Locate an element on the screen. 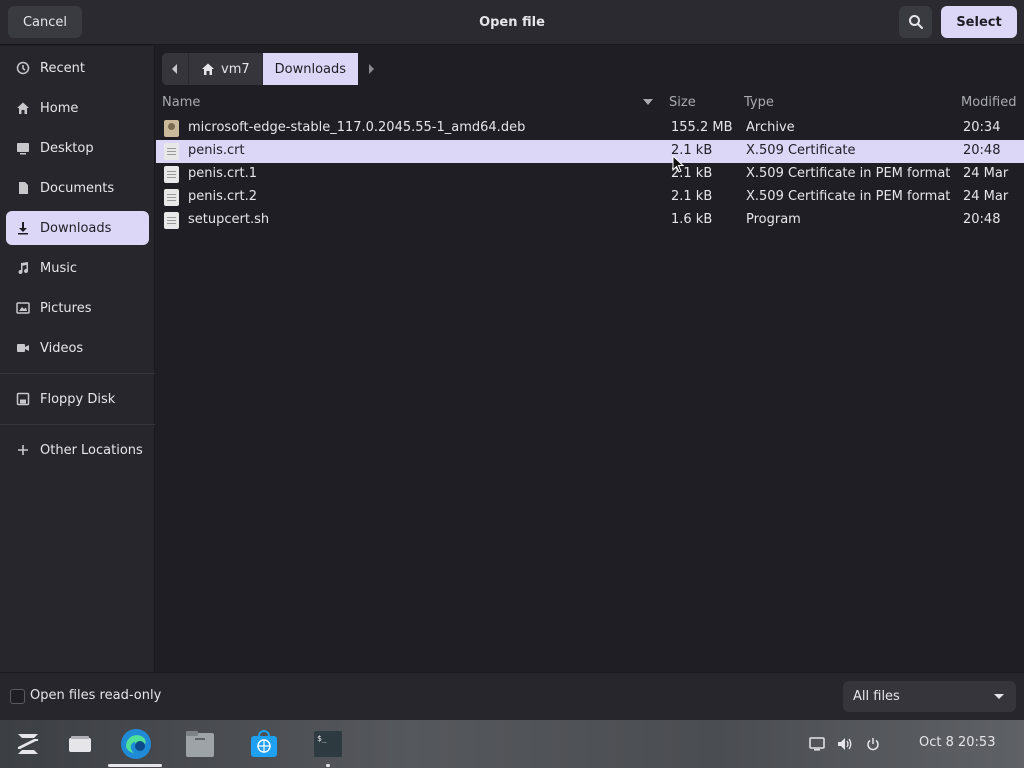 The height and width of the screenshot is (768, 1024). table-row: penis.crt 2.1 kB X.509 Certificate 20:48 is located at coordinates (590, 151).